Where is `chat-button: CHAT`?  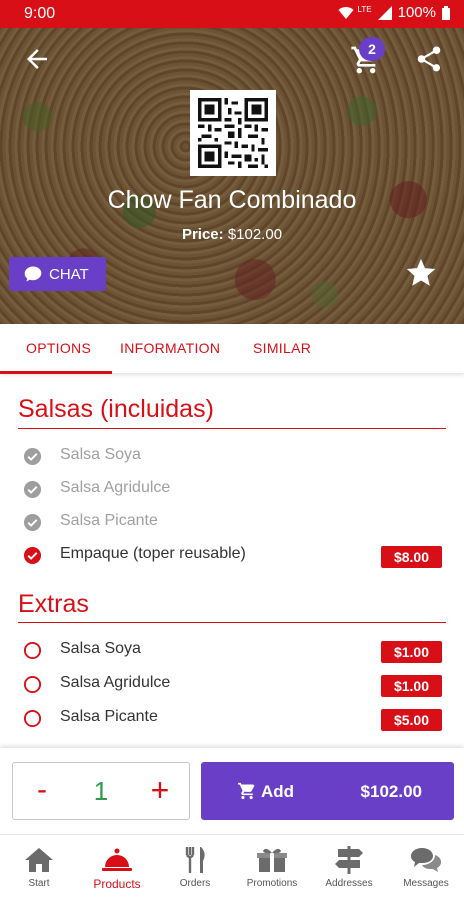 chat-button: CHAT is located at coordinates (57, 274).